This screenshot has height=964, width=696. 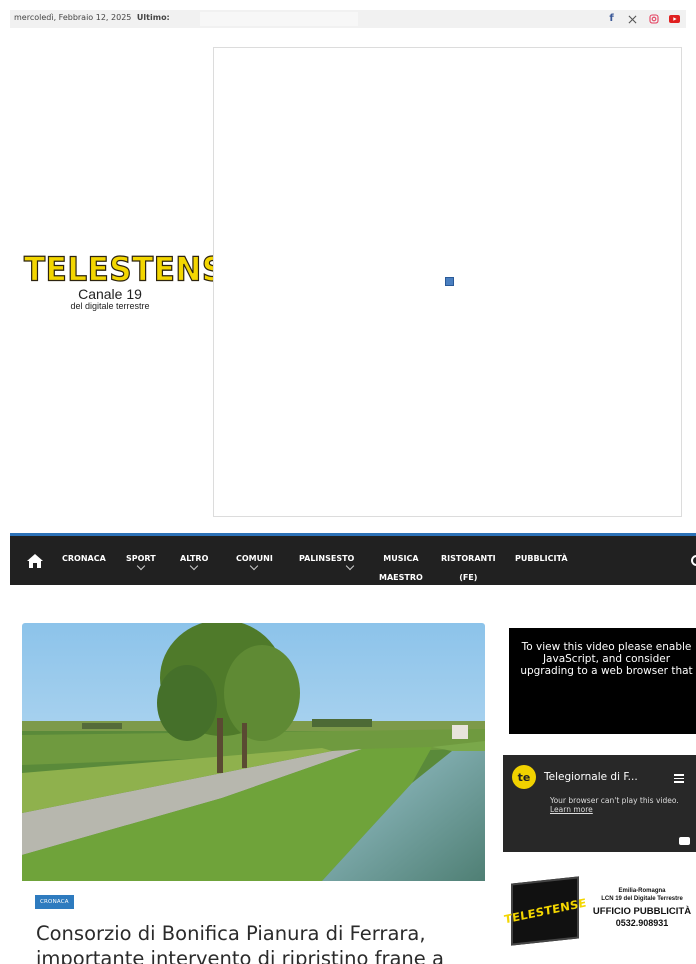 What do you see at coordinates (73, 17) in the screenshot?
I see `current-date: mercoledì, Febbraio 12, 2025` at bounding box center [73, 17].